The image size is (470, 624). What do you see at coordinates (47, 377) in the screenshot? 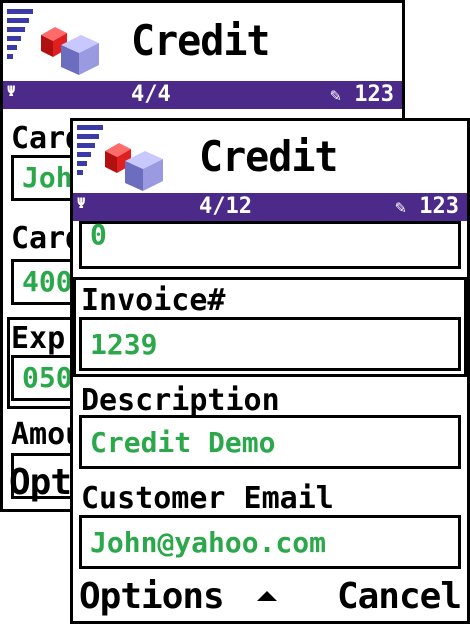
I see `back-value-exp: 050` at bounding box center [47, 377].